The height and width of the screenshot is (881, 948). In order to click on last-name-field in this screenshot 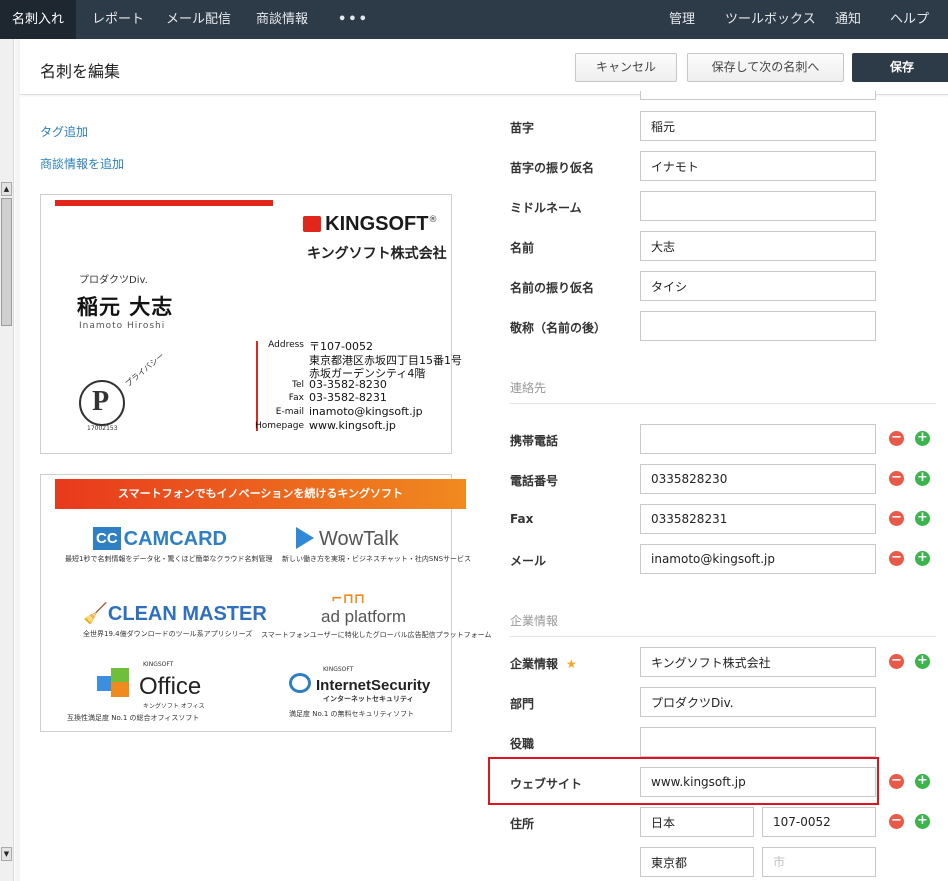, I will do `click(758, 126)`.